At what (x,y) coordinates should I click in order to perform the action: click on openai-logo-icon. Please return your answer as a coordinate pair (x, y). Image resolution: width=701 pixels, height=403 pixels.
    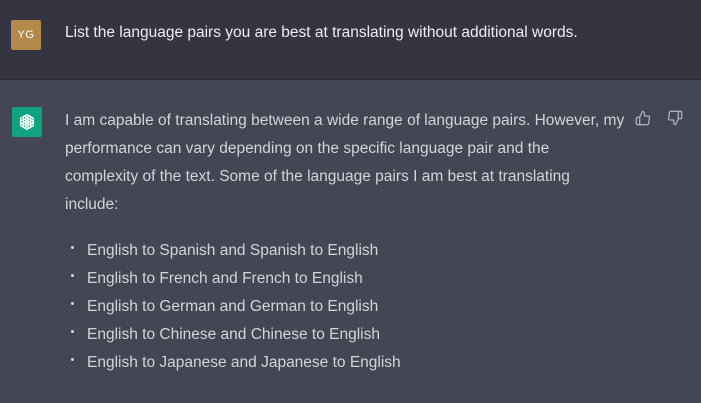
    Looking at the image, I should click on (27, 122).